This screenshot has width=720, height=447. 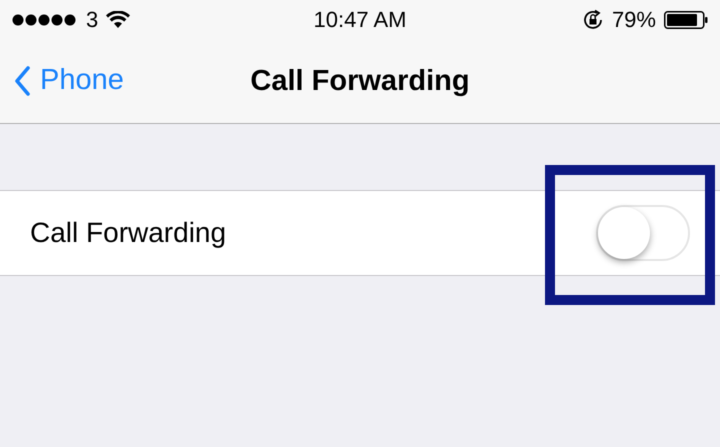 I want to click on signal-icon, so click(x=45, y=20).